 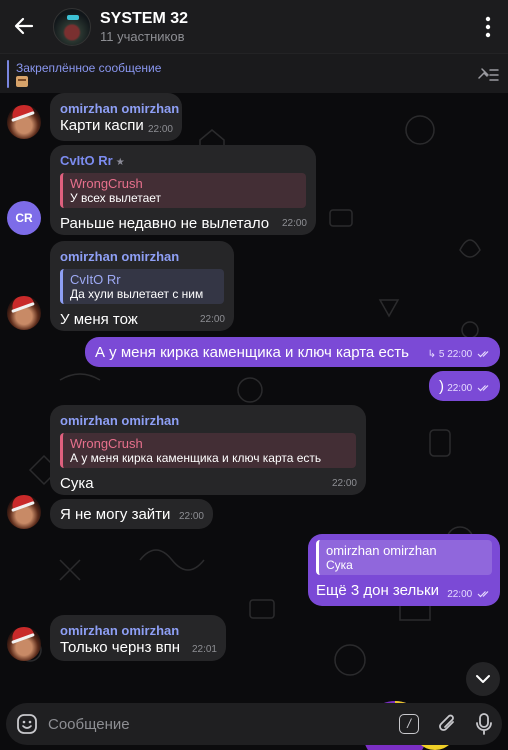 I want to click on pinned-title: Закреплённое сообщение, so click(x=89, y=68).